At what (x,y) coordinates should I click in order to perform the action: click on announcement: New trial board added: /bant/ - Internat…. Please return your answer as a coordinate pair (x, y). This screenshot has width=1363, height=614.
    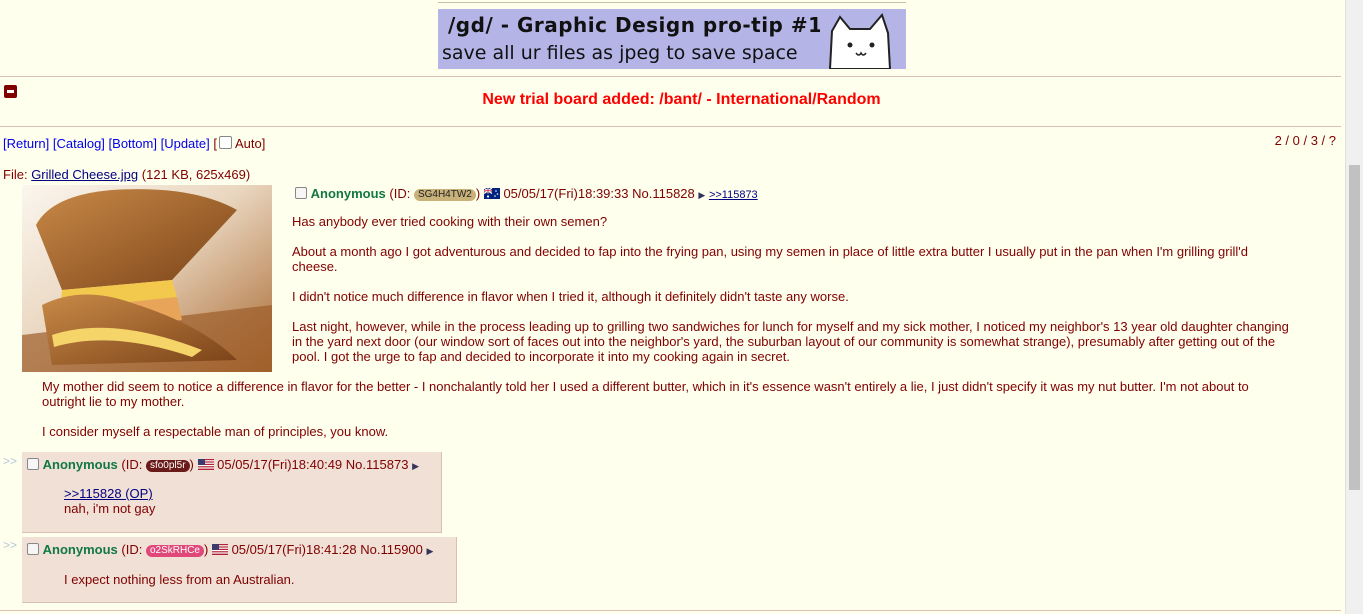
    Looking at the image, I should click on (681, 99).